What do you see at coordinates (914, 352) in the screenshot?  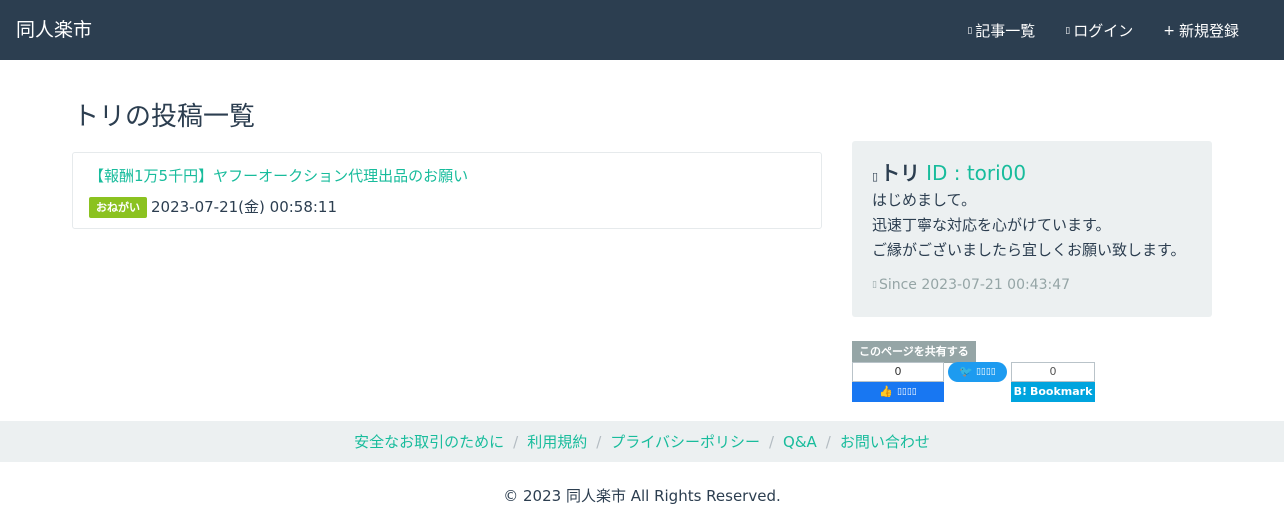 I see `share-label: このページを共有する` at bounding box center [914, 352].